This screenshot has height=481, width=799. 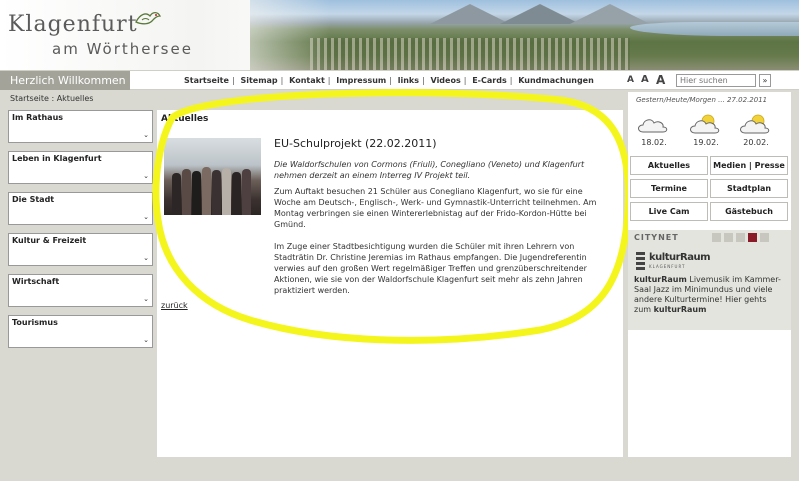 I want to click on citynet-title: CITYNET, so click(x=656, y=237).